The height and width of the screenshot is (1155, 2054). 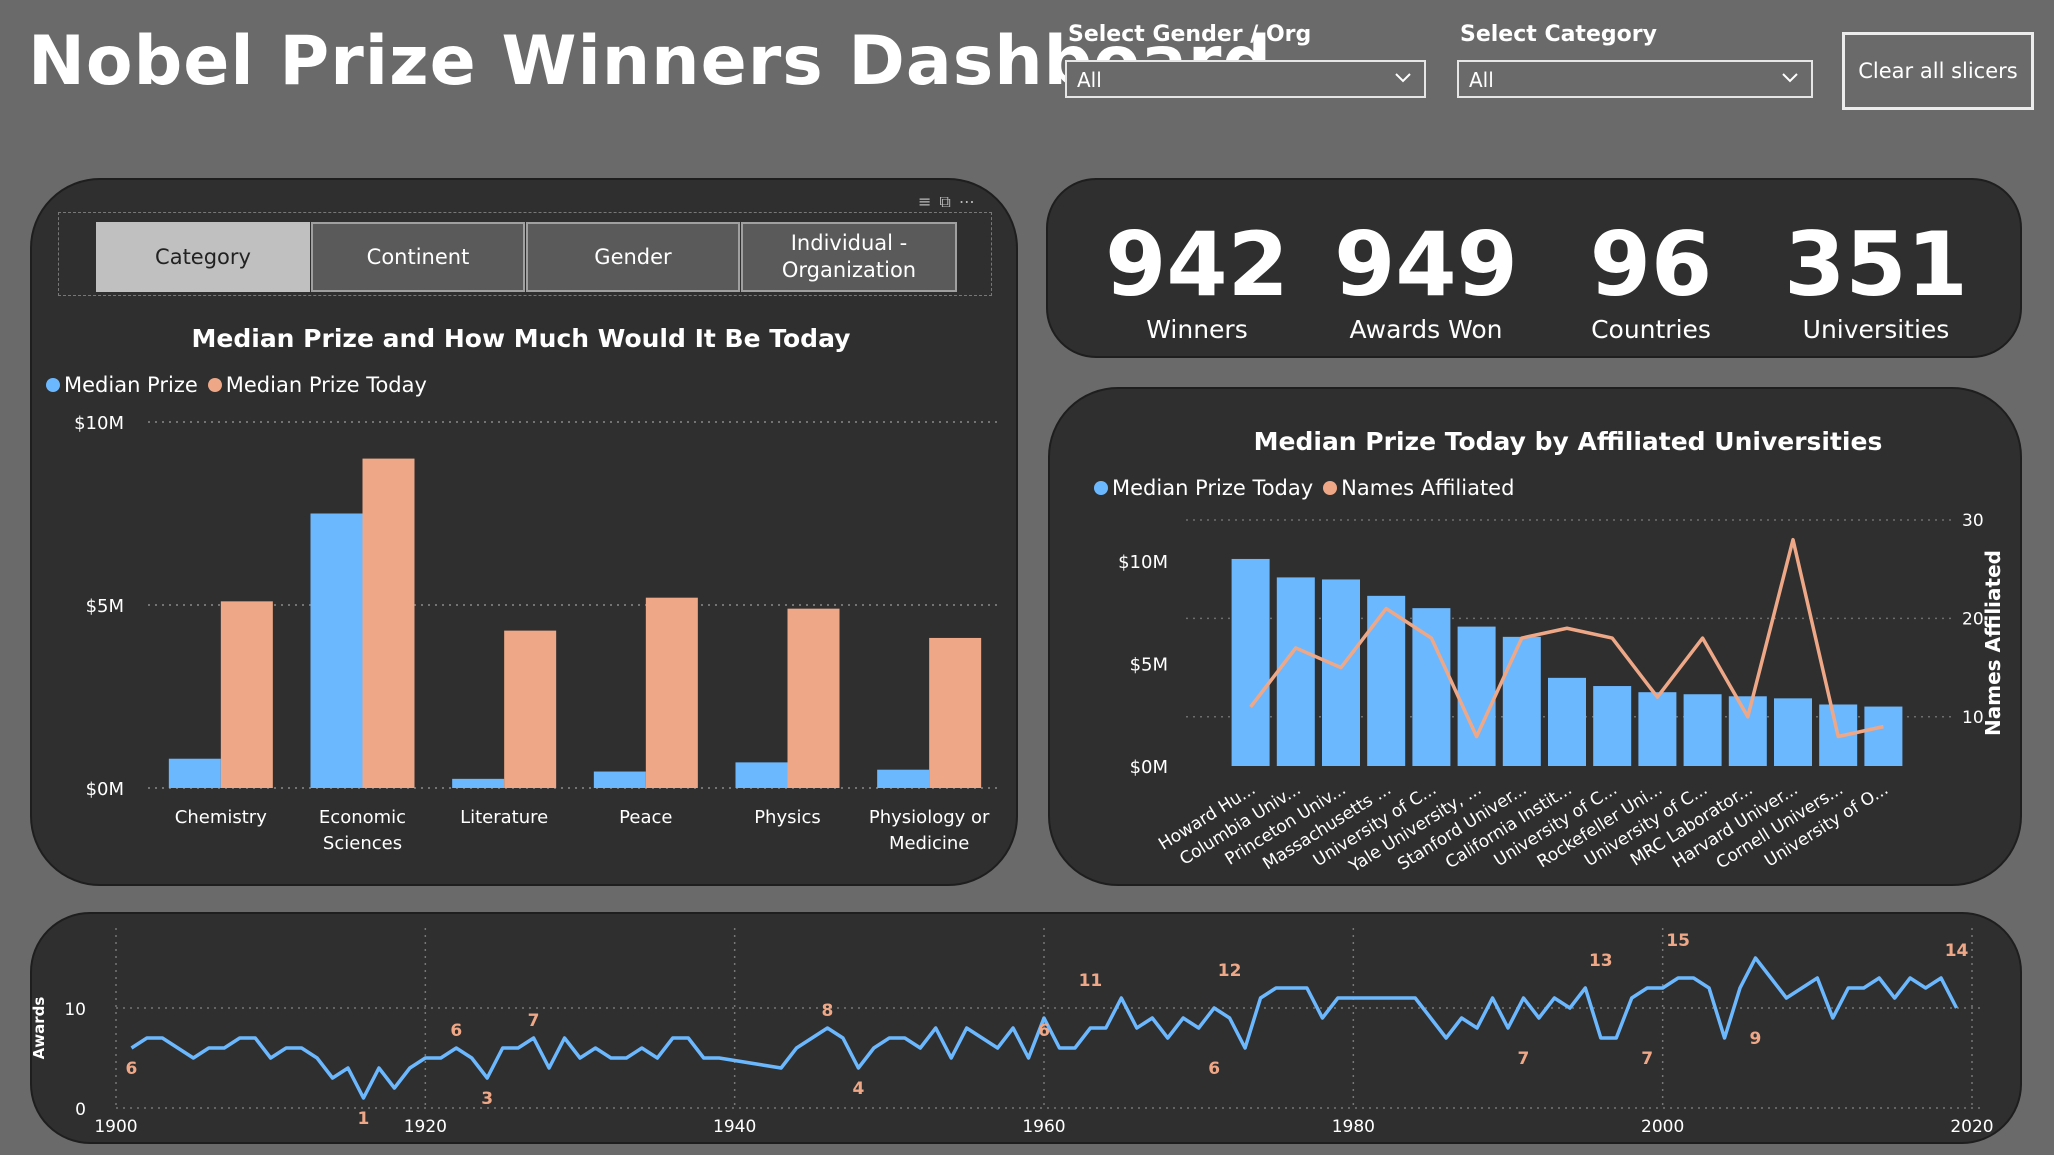 I want to click on tab-individual-organization-label: Individual - Organization, so click(x=849, y=256).